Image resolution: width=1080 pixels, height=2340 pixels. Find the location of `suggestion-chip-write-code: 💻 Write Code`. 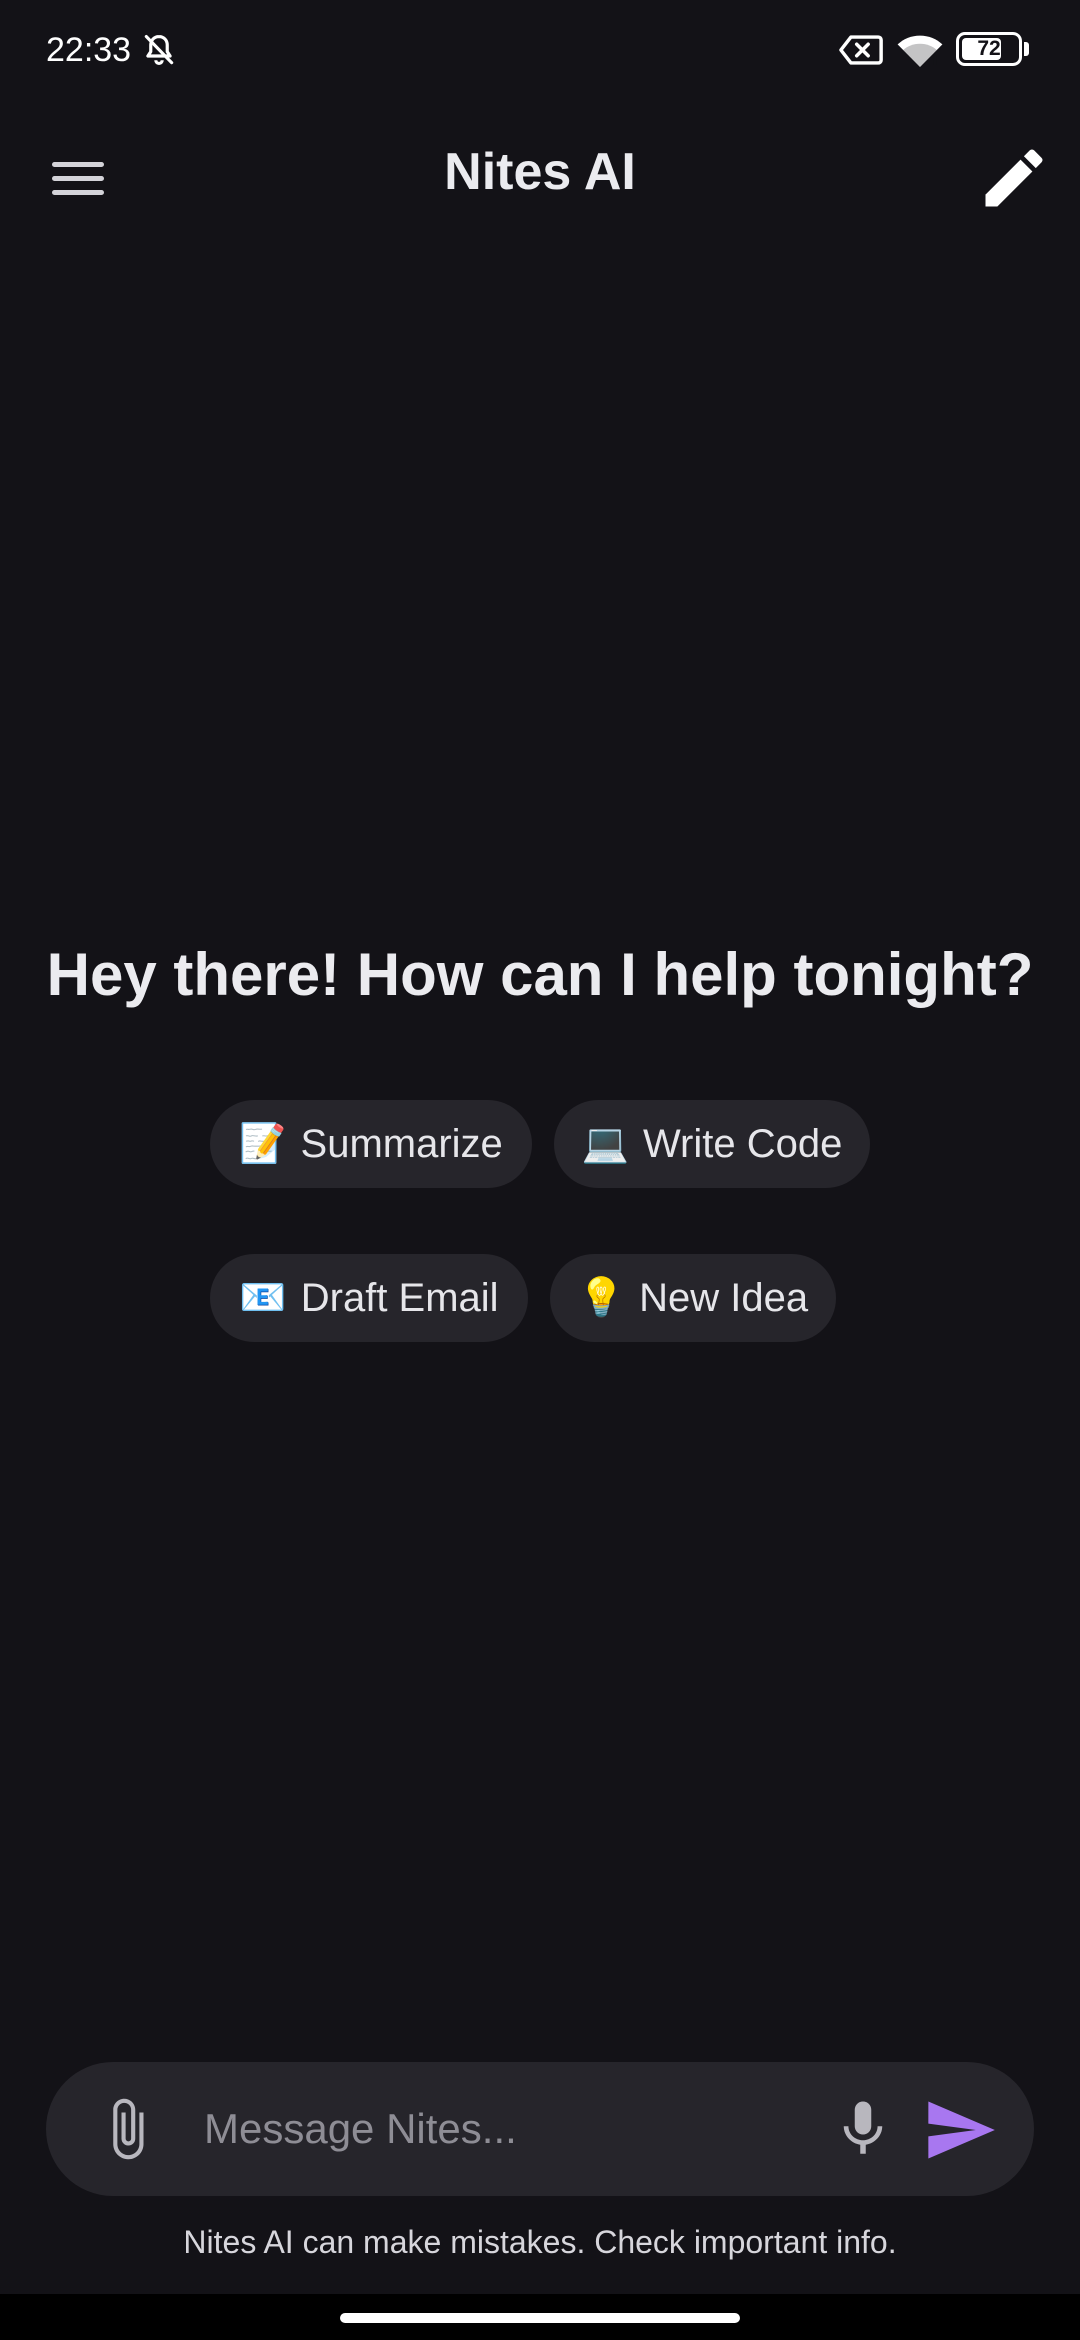

suggestion-chip-write-code: 💻 Write Code is located at coordinates (712, 1144).